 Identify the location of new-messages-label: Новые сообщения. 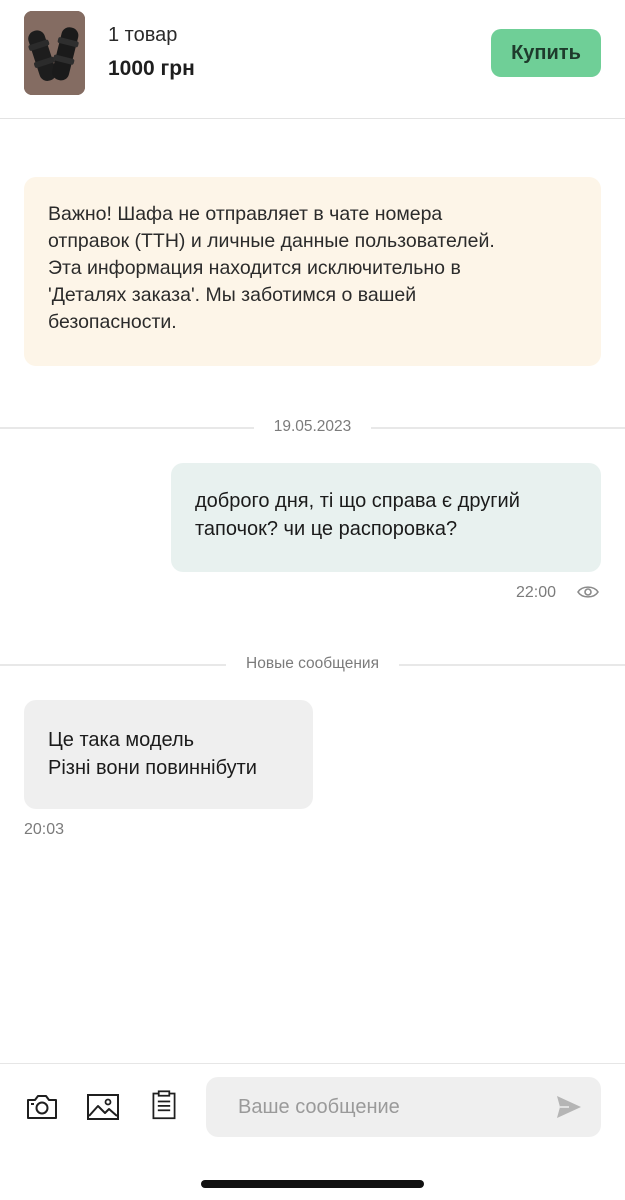
(312, 663).